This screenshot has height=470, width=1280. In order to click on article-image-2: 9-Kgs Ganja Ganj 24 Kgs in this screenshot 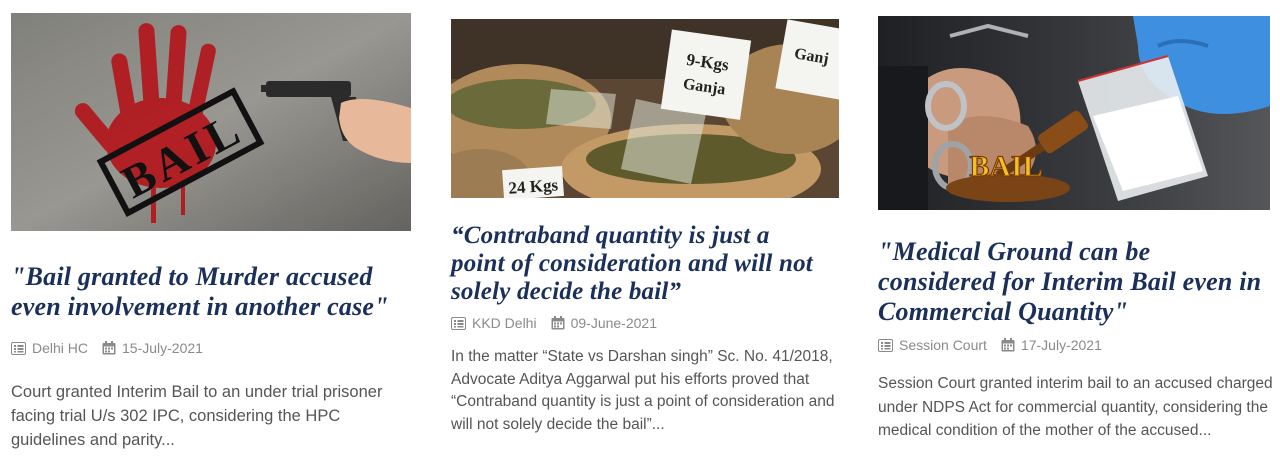, I will do `click(645, 108)`.